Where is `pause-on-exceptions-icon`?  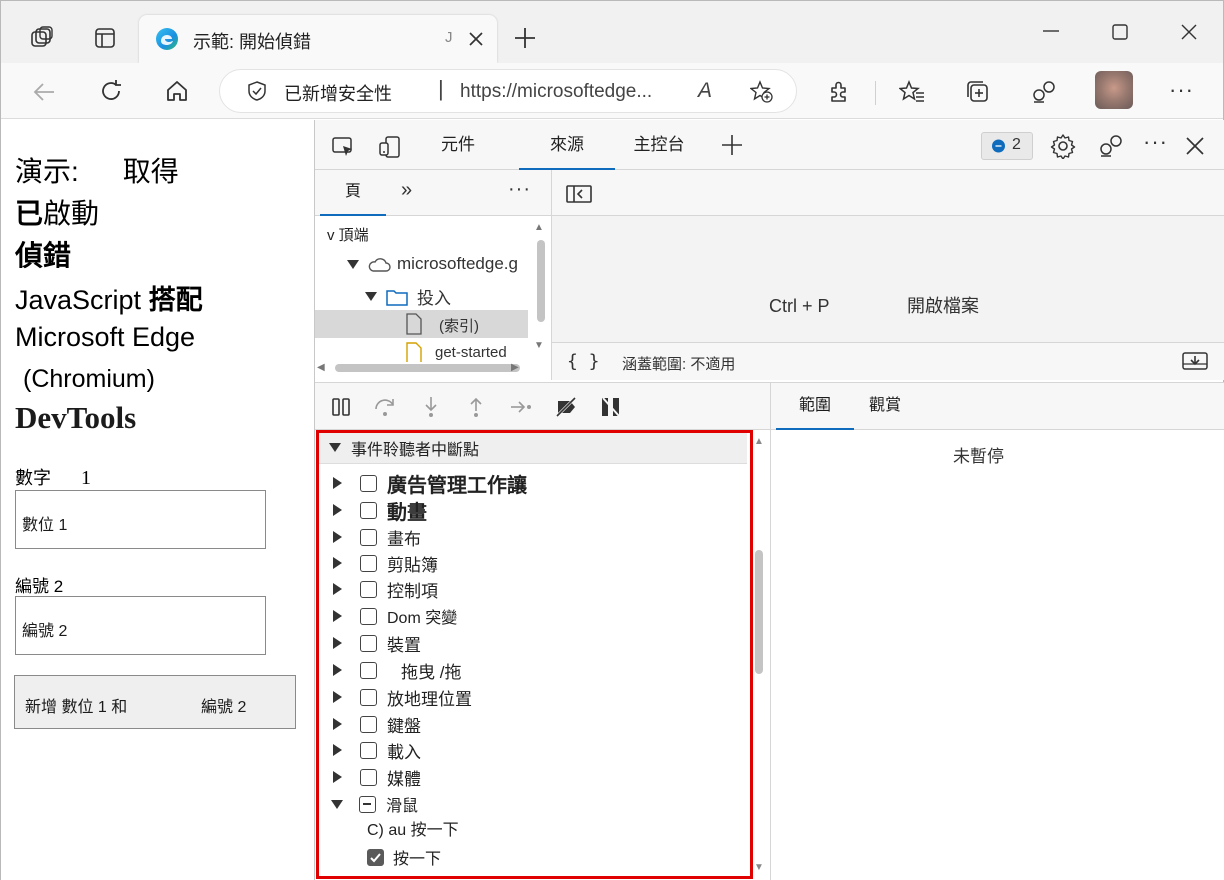 pause-on-exceptions-icon is located at coordinates (611, 407).